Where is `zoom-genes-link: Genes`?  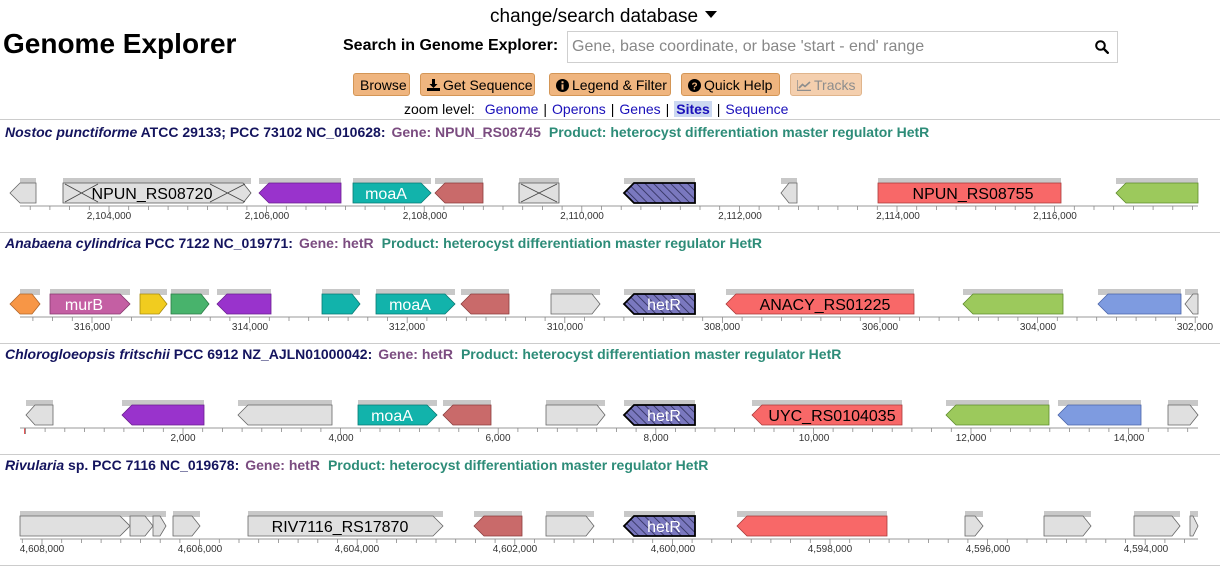
zoom-genes-link: Genes is located at coordinates (639, 109).